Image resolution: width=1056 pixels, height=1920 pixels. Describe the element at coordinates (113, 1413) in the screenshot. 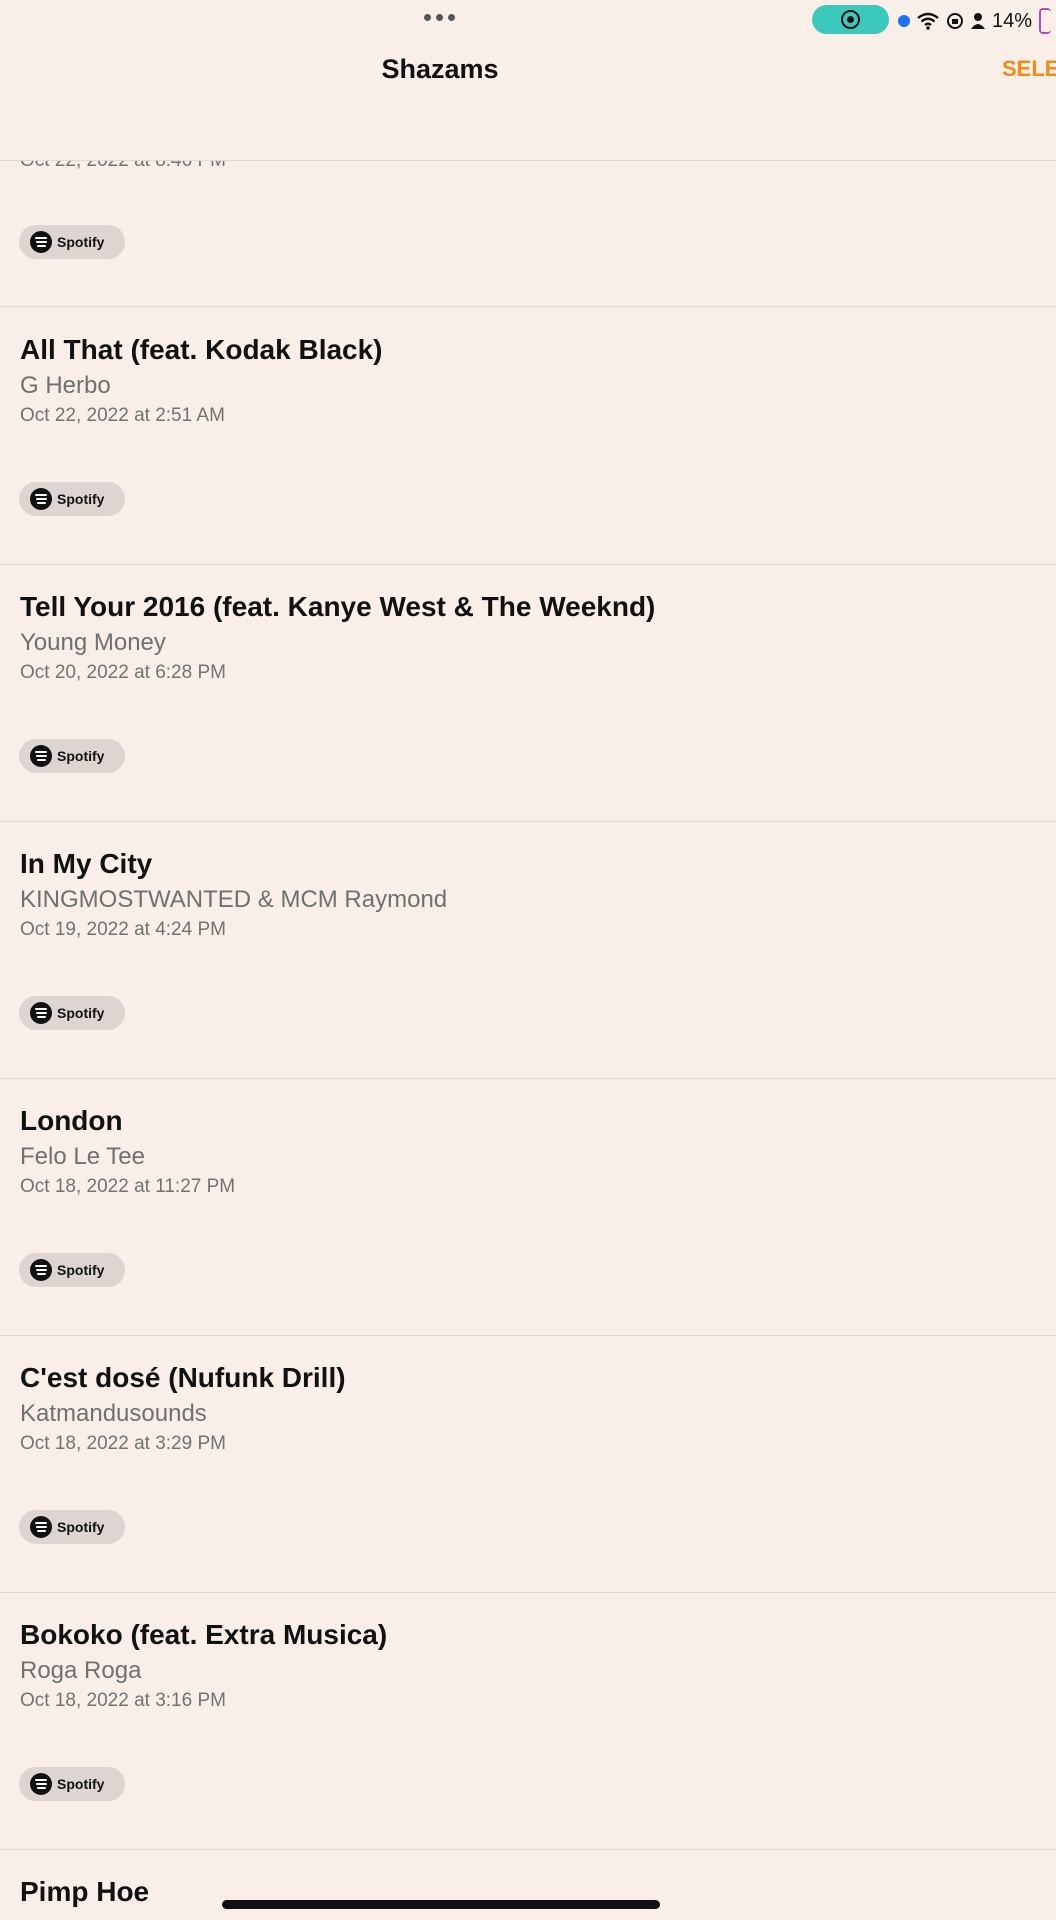

I see `track-artist: Katmandusounds` at that location.